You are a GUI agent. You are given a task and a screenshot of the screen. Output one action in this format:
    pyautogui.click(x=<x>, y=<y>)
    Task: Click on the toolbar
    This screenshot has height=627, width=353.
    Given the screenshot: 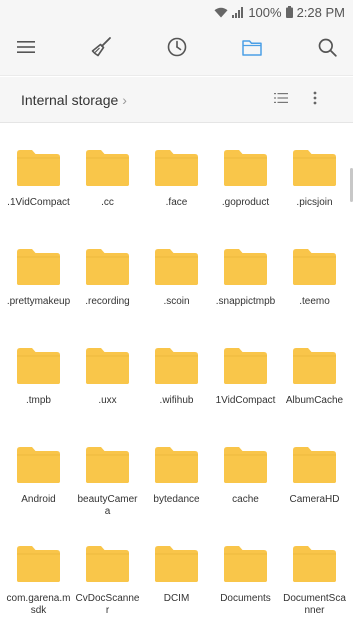 What is the action you would take?
    pyautogui.click(x=176, y=50)
    